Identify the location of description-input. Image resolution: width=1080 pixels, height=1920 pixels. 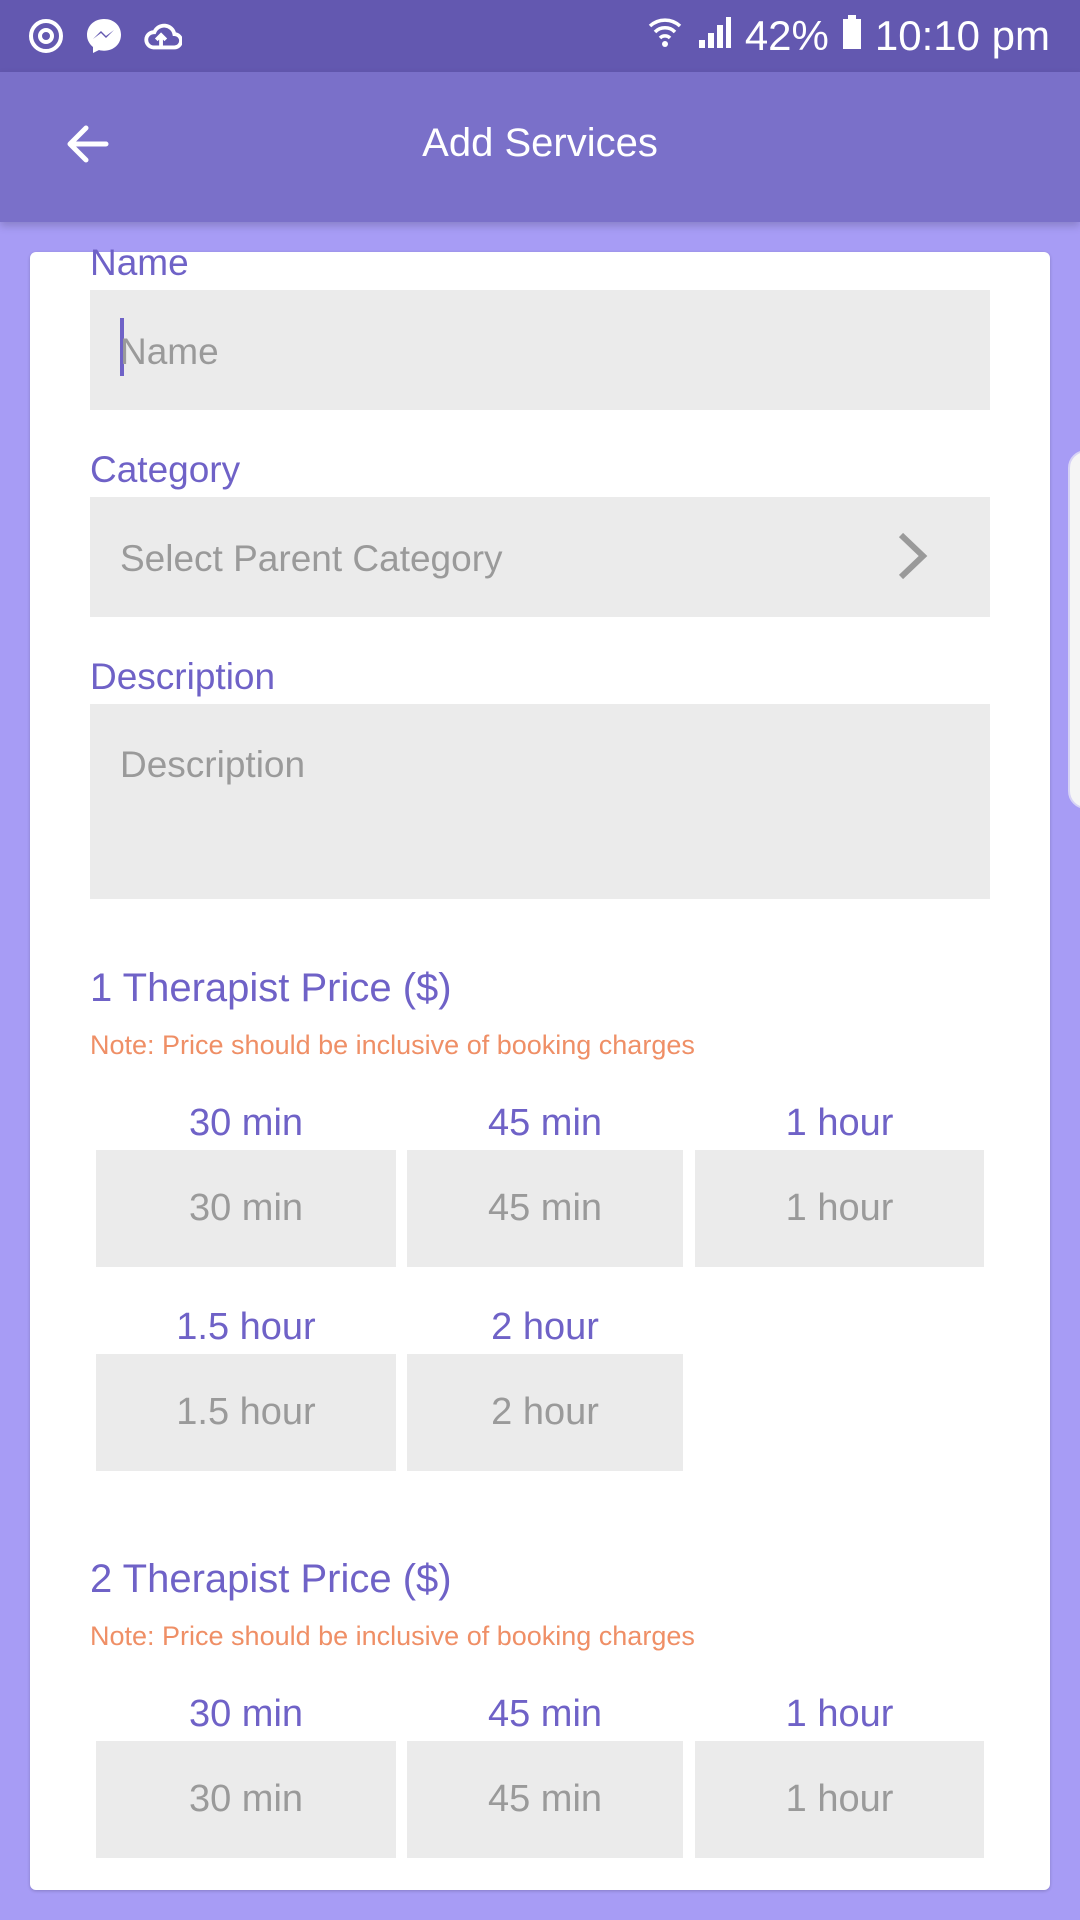
(540, 801).